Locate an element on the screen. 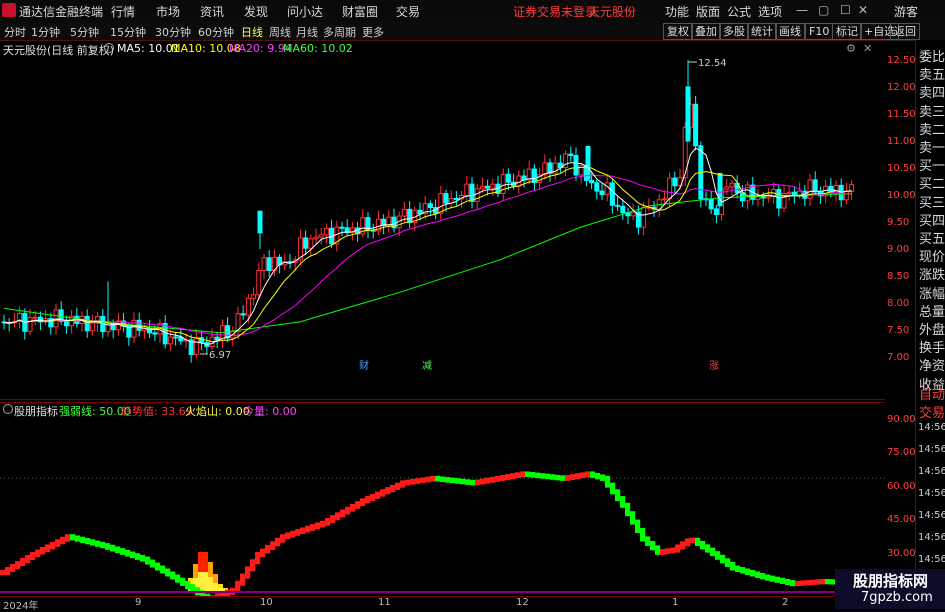 The image size is (945, 612). quote-field-label: 卖三 is located at coordinates (932, 112).